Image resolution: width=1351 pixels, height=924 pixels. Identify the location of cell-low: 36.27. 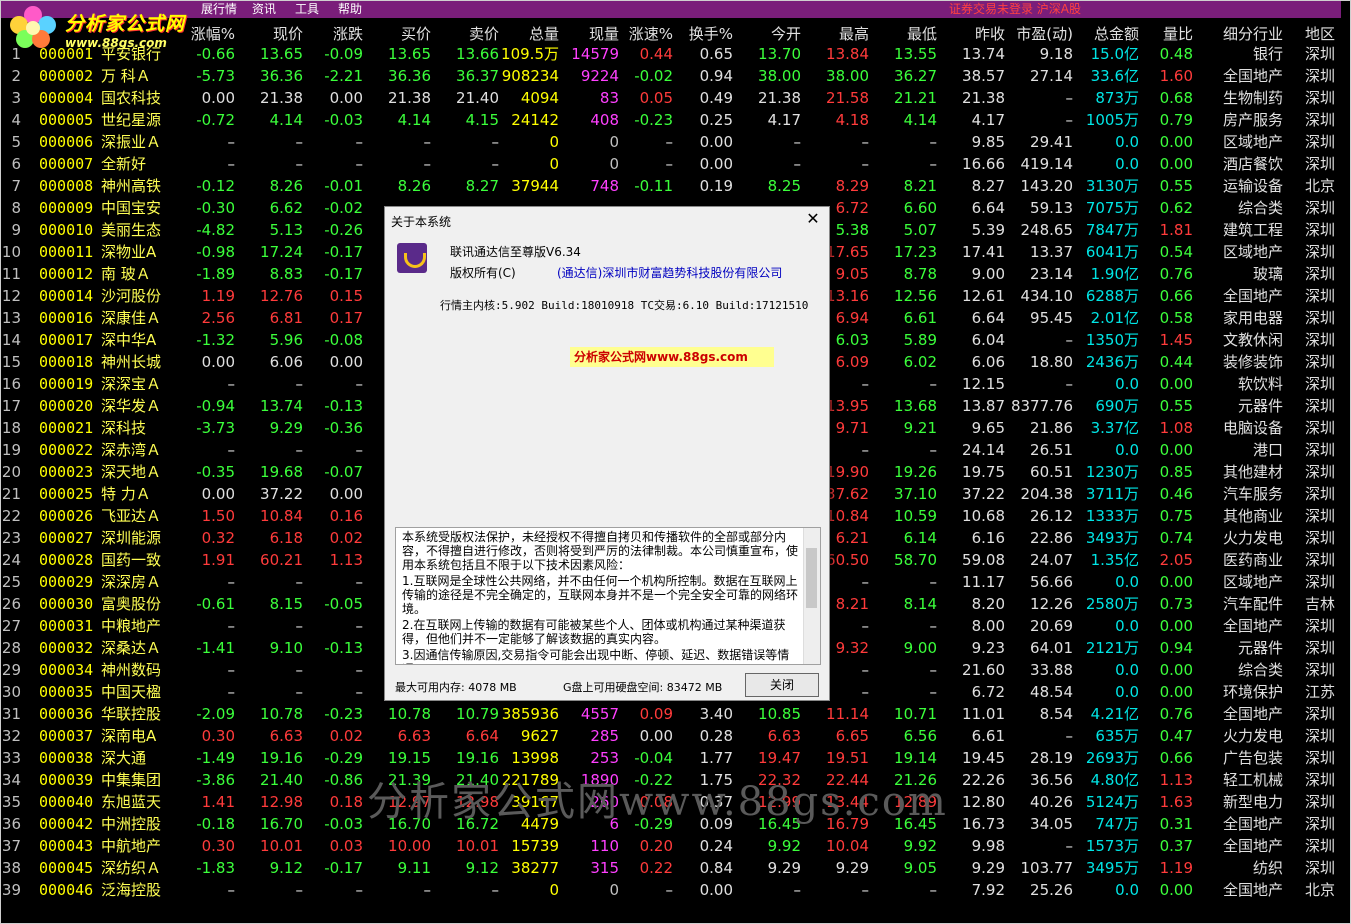
(915, 76).